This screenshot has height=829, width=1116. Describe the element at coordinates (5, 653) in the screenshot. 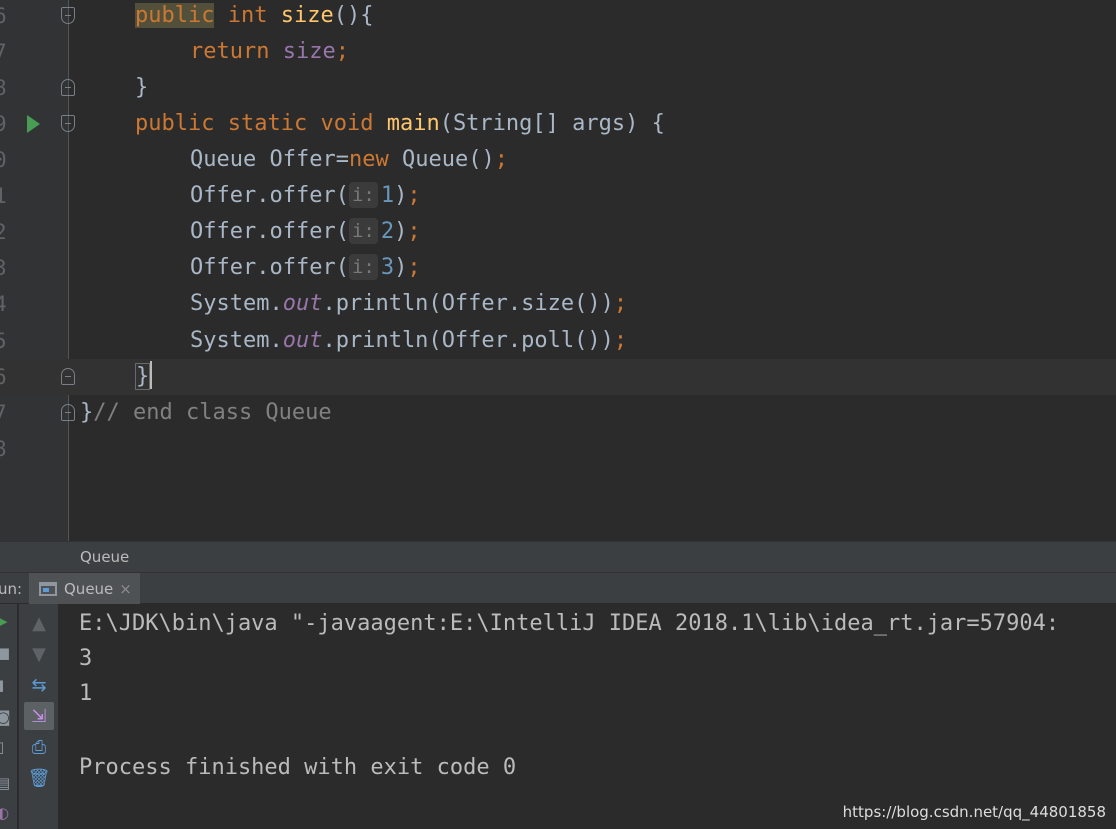

I see `stop-icon: ■` at that location.